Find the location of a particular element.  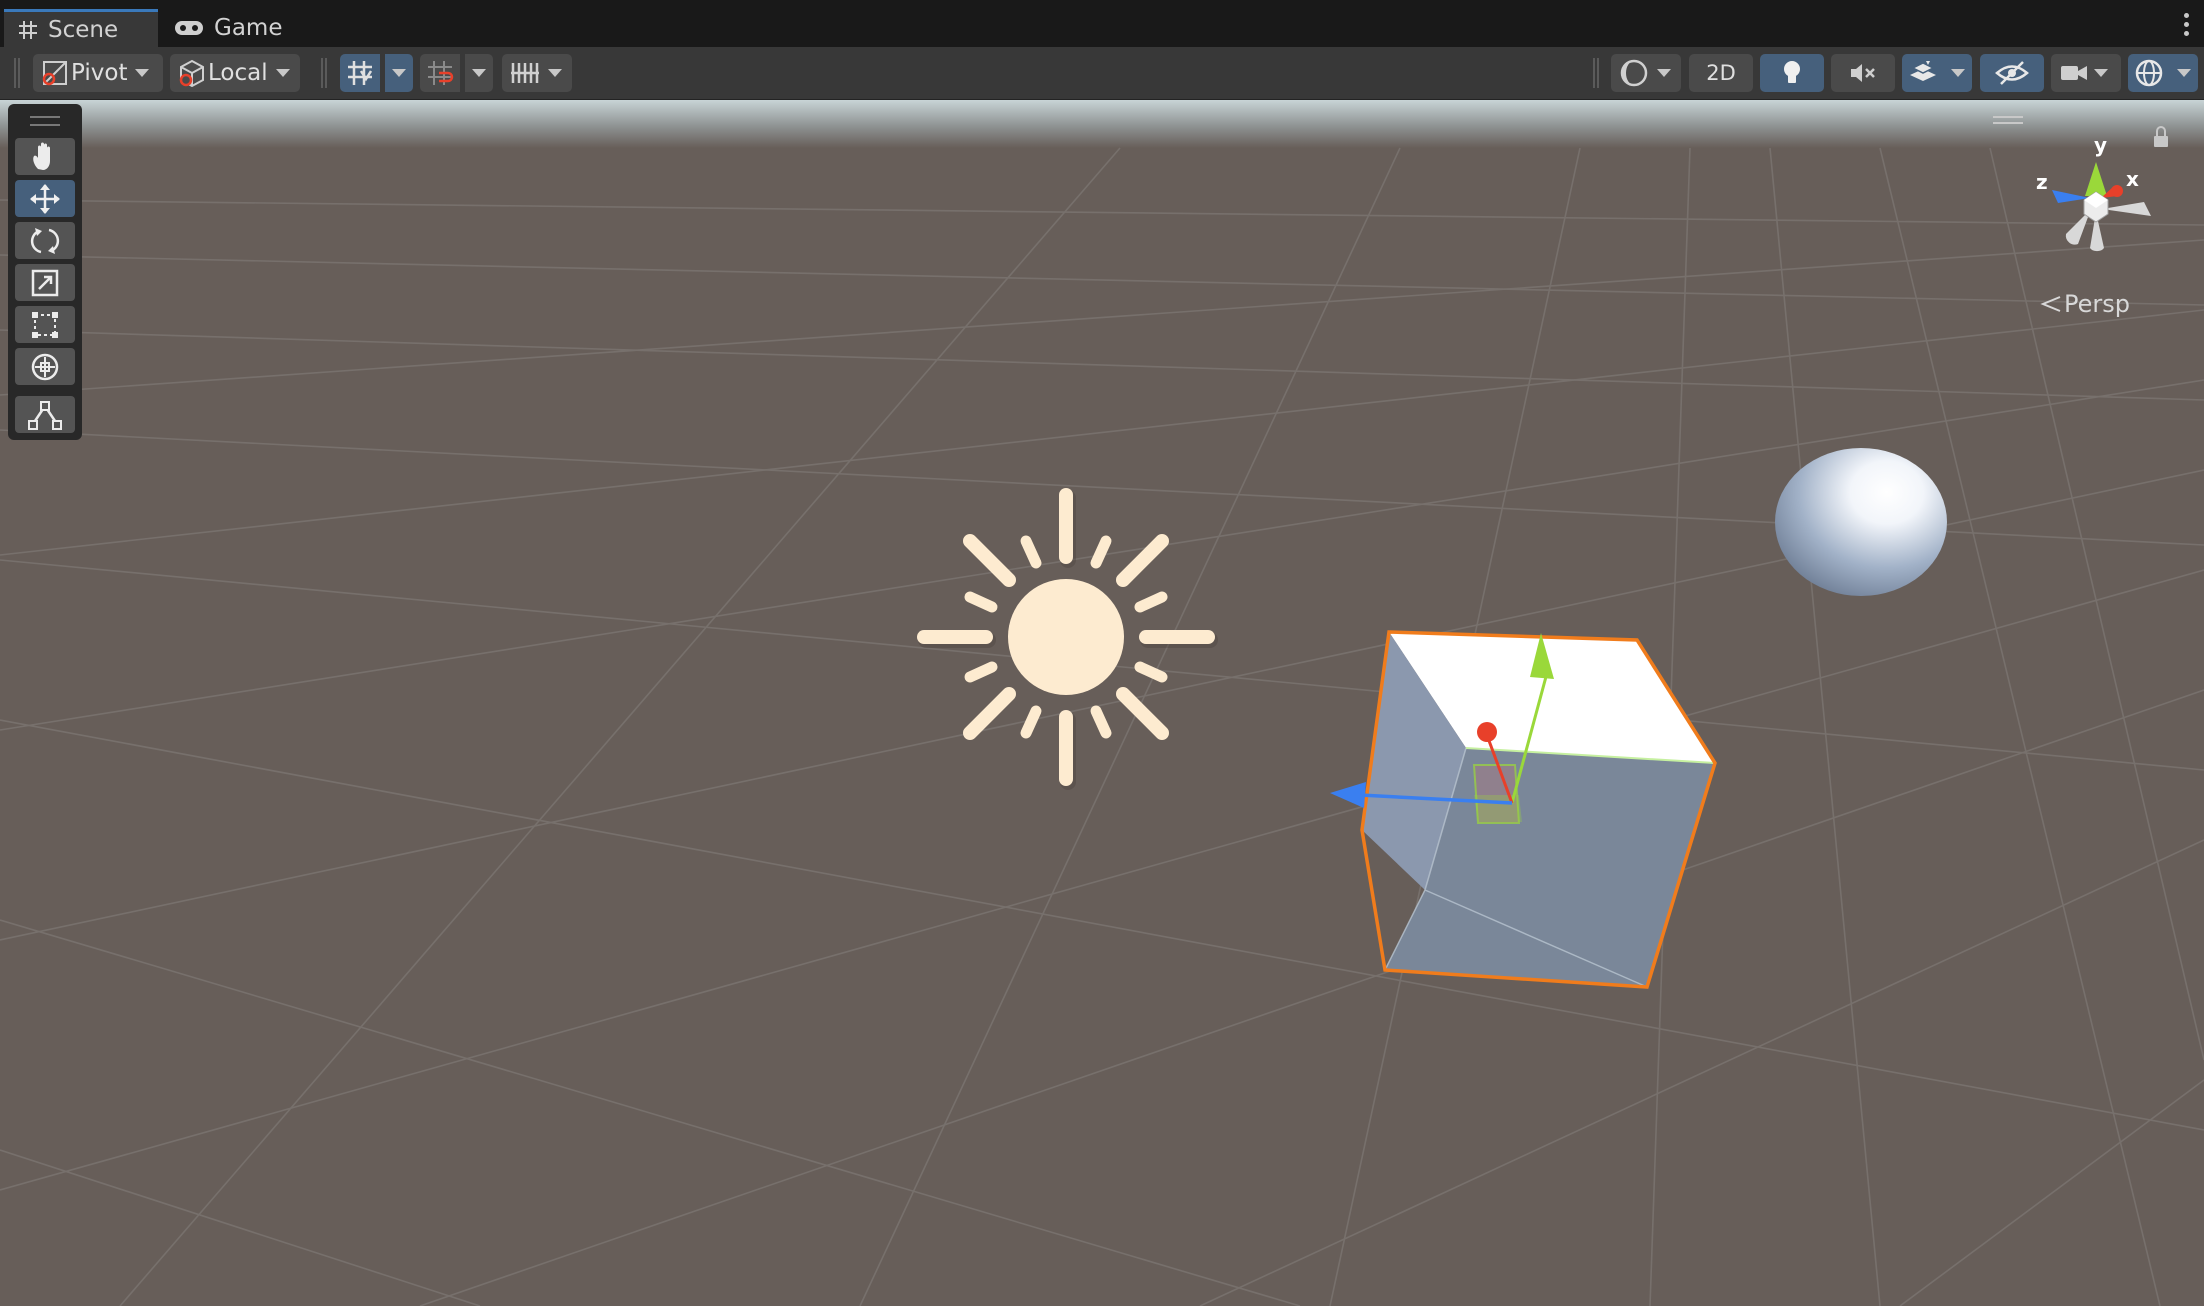

custom-tool-button is located at coordinates (45, 414).